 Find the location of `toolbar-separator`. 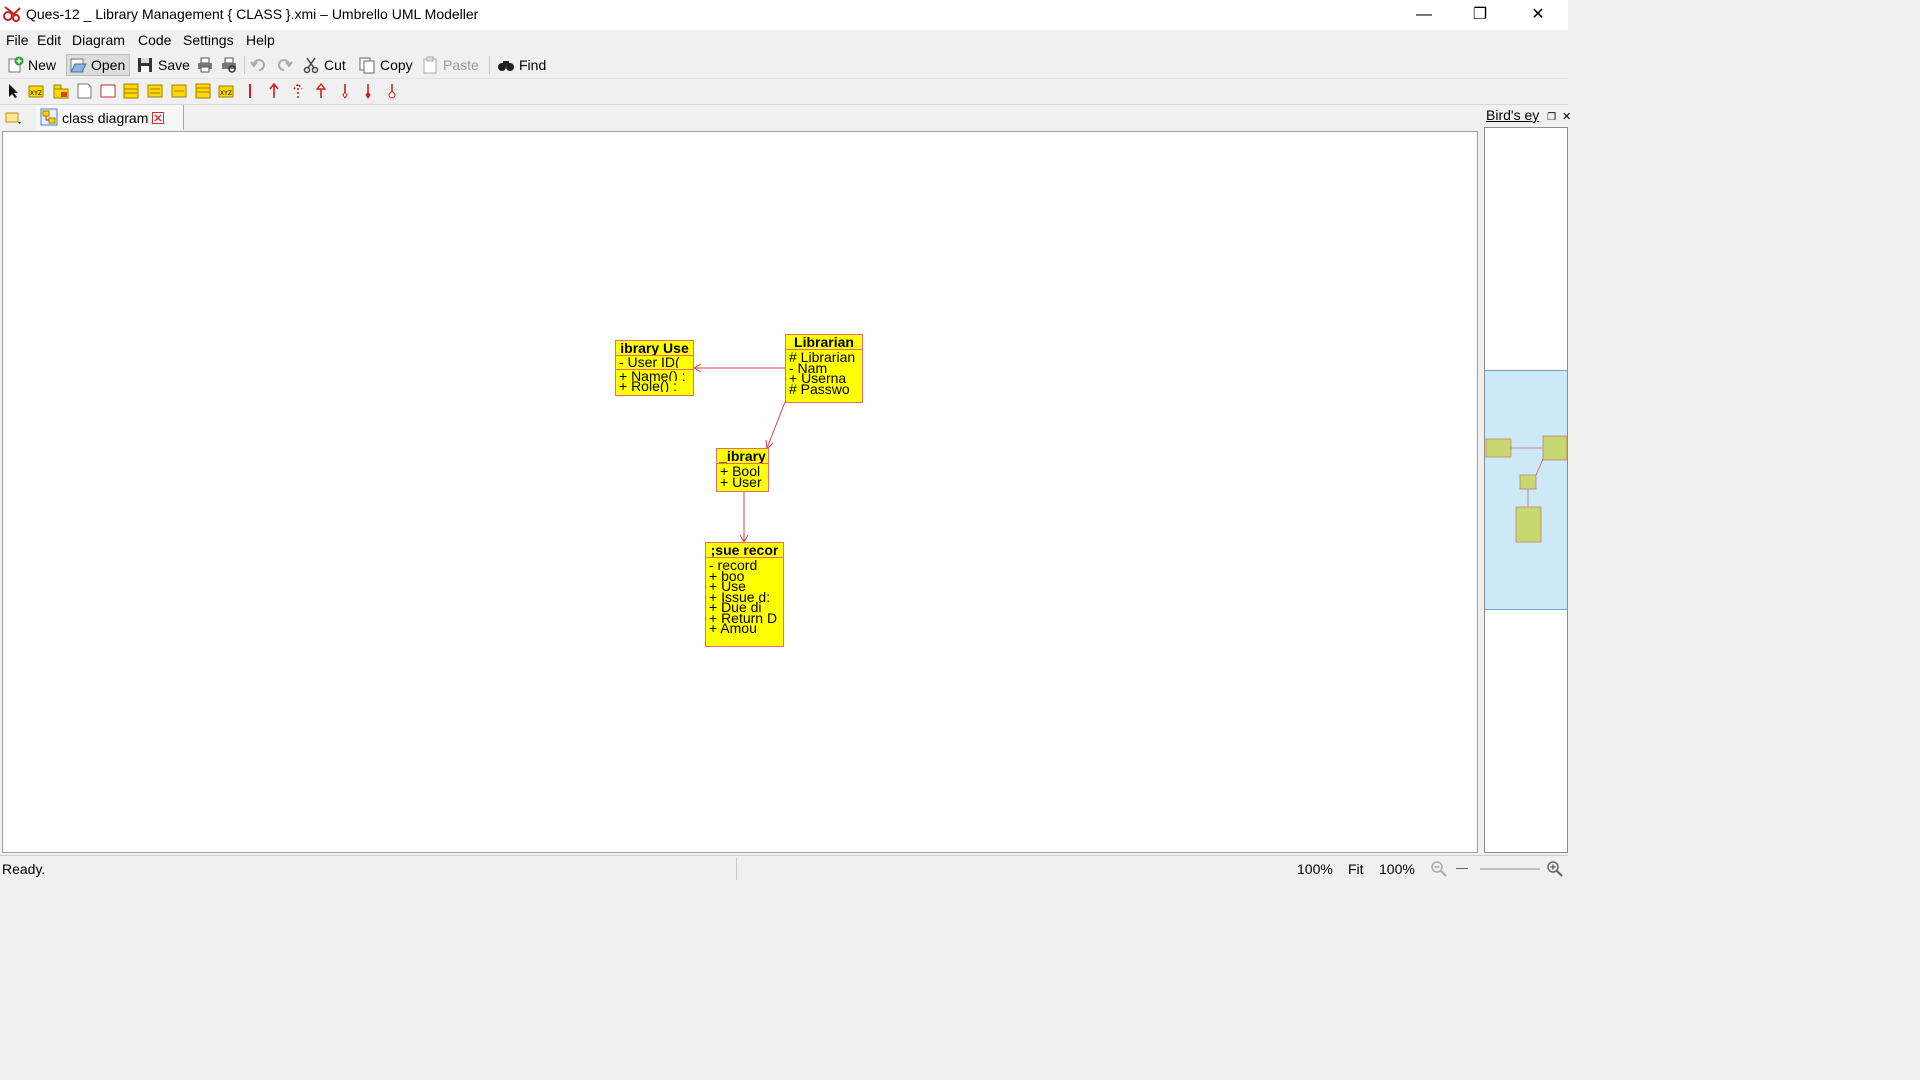

toolbar-separator is located at coordinates (489, 65).